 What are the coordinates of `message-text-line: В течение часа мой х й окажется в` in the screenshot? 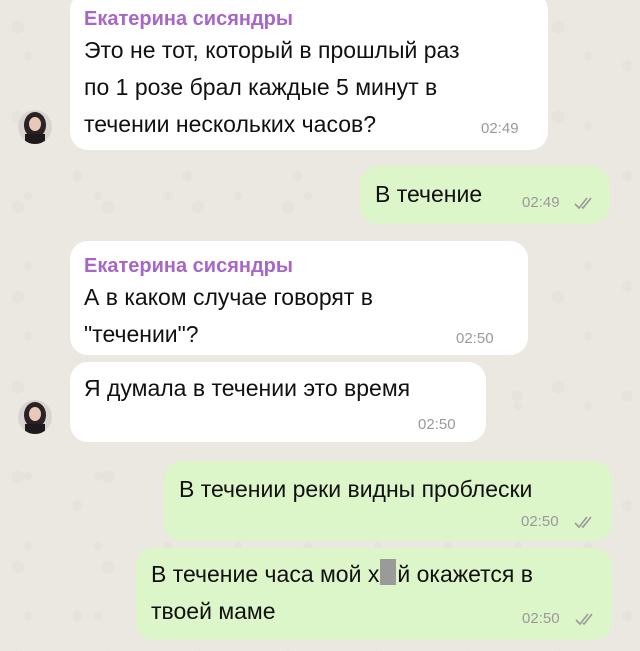 It's located at (342, 574).